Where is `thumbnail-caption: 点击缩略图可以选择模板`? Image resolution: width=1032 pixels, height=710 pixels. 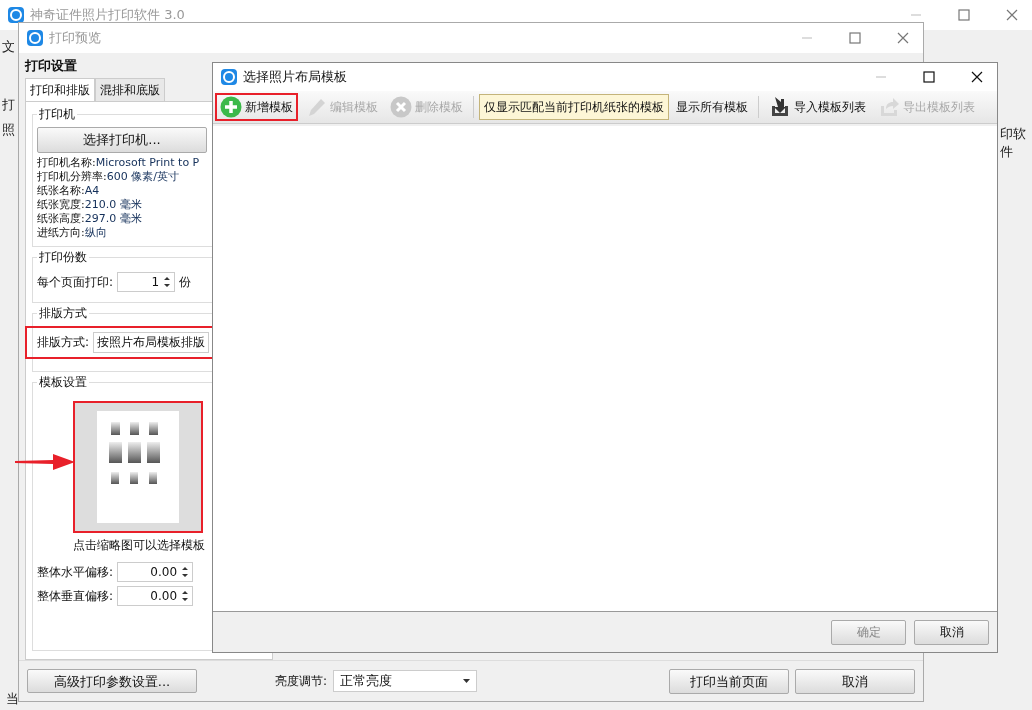
thumbnail-caption: 点击缩略图可以选择模板 is located at coordinates (139, 545).